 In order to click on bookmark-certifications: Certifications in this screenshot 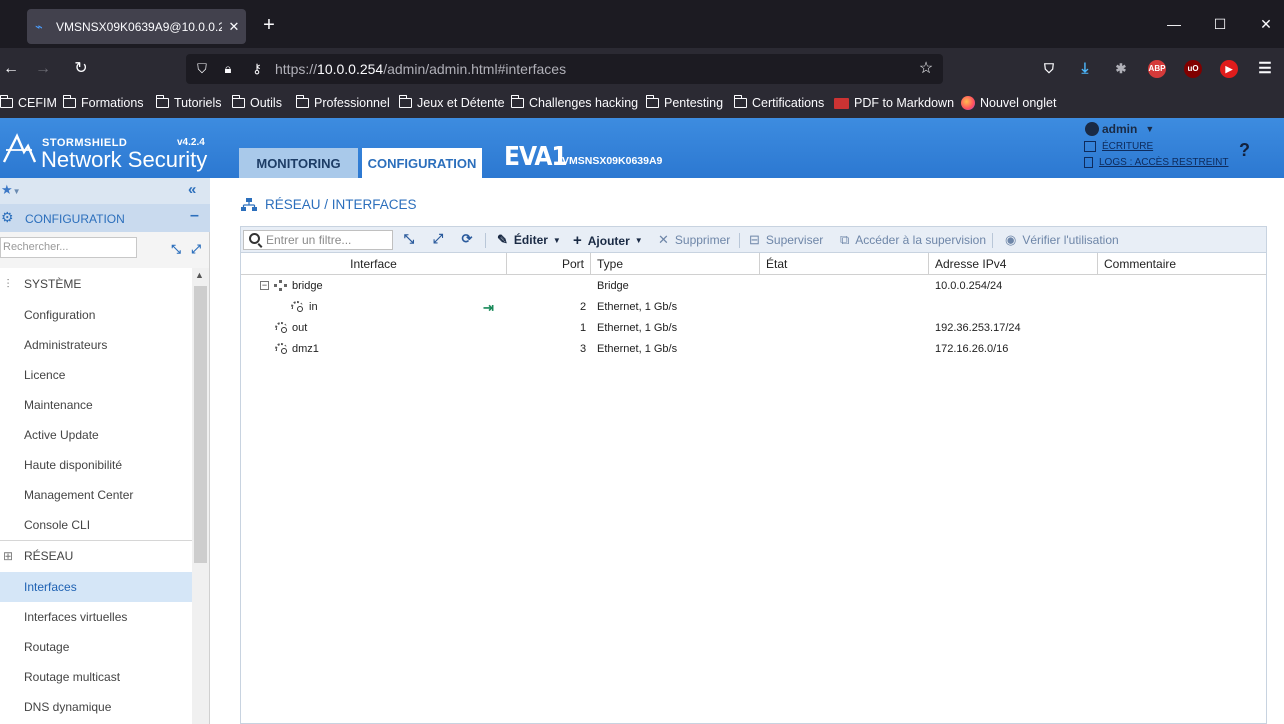, I will do `click(779, 103)`.